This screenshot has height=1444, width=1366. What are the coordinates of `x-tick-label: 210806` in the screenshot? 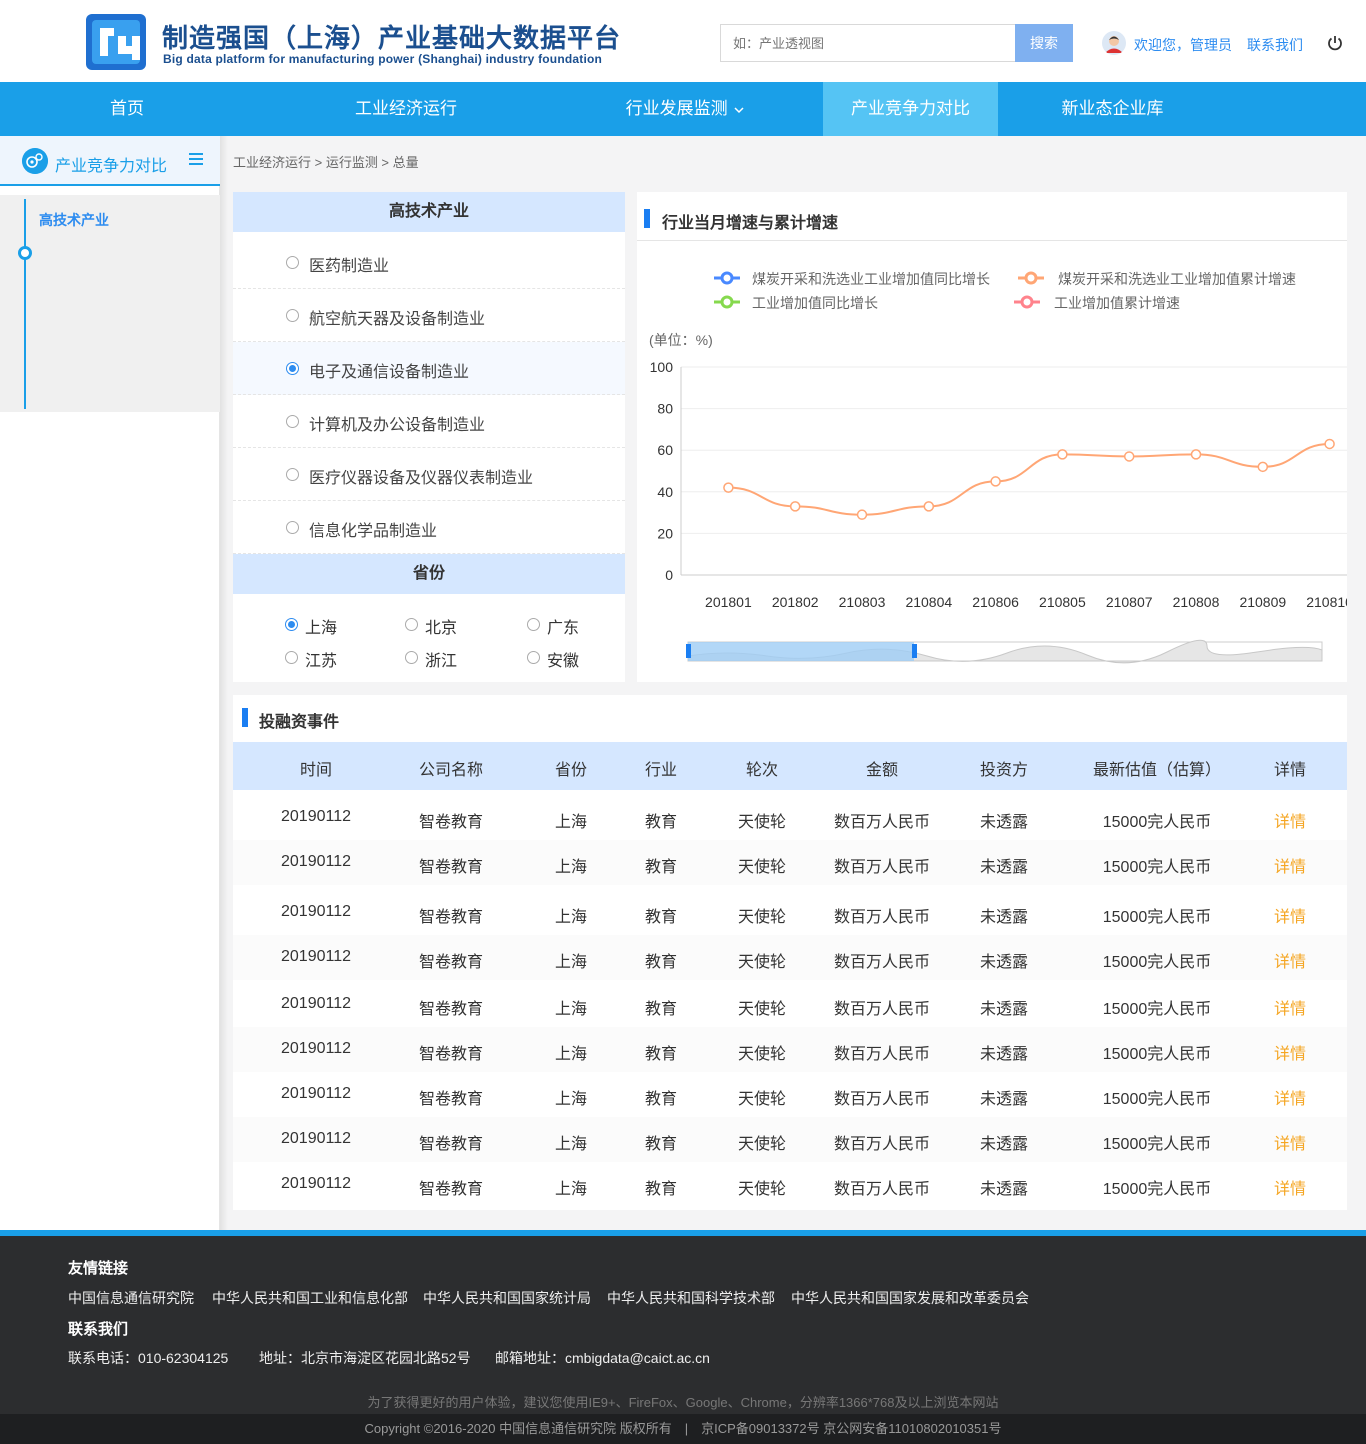 It's located at (995, 602).